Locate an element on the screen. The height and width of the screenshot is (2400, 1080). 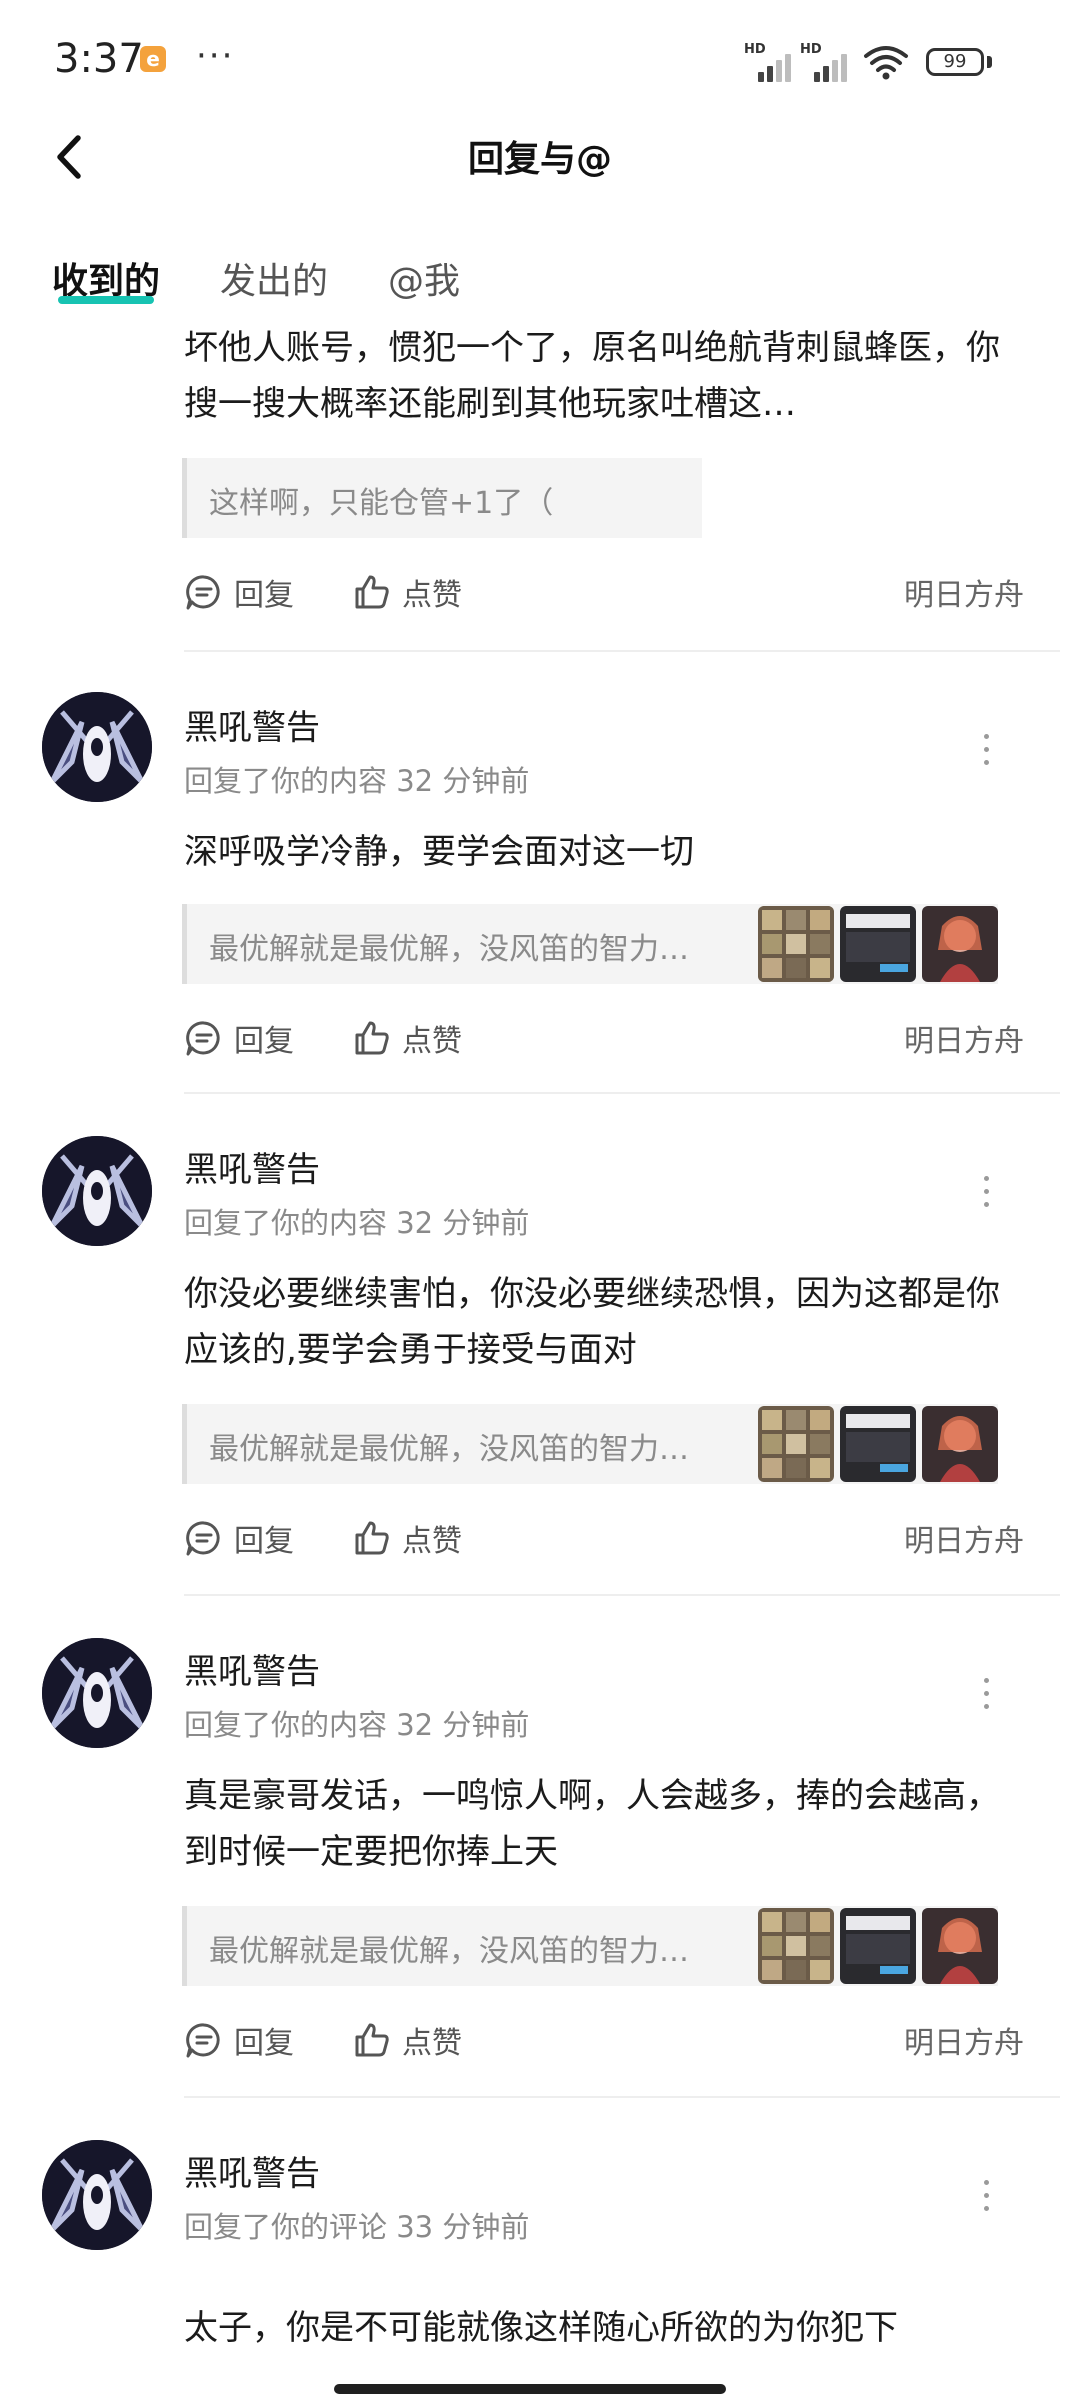
status-bar: 3:37 e ··· HD HD 99 is located at coordinates (540, 60).